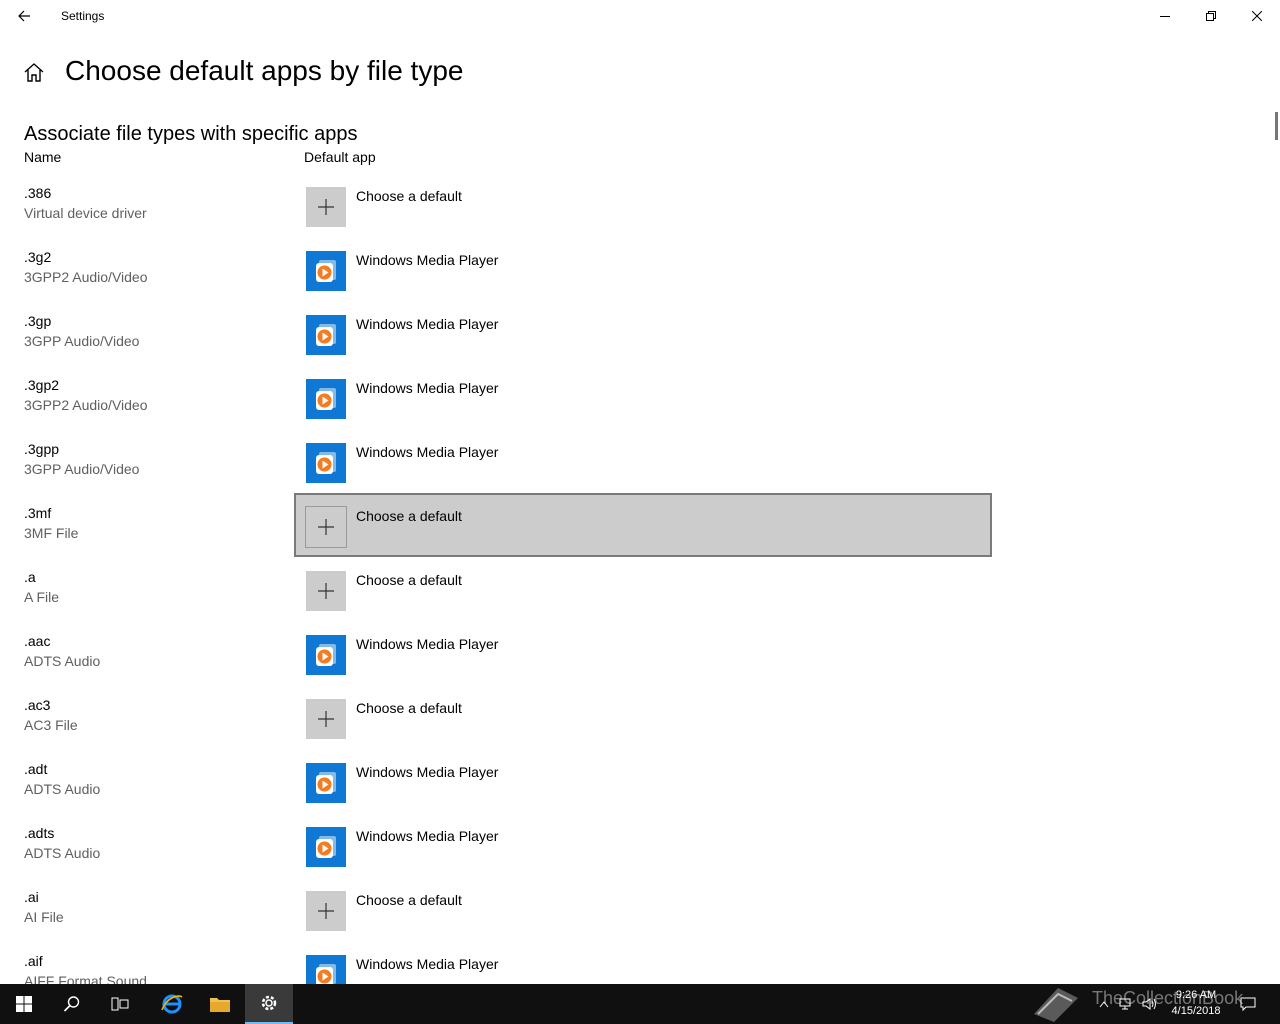  Describe the element at coordinates (31, 897) in the screenshot. I see `file-extension: .ai` at that location.